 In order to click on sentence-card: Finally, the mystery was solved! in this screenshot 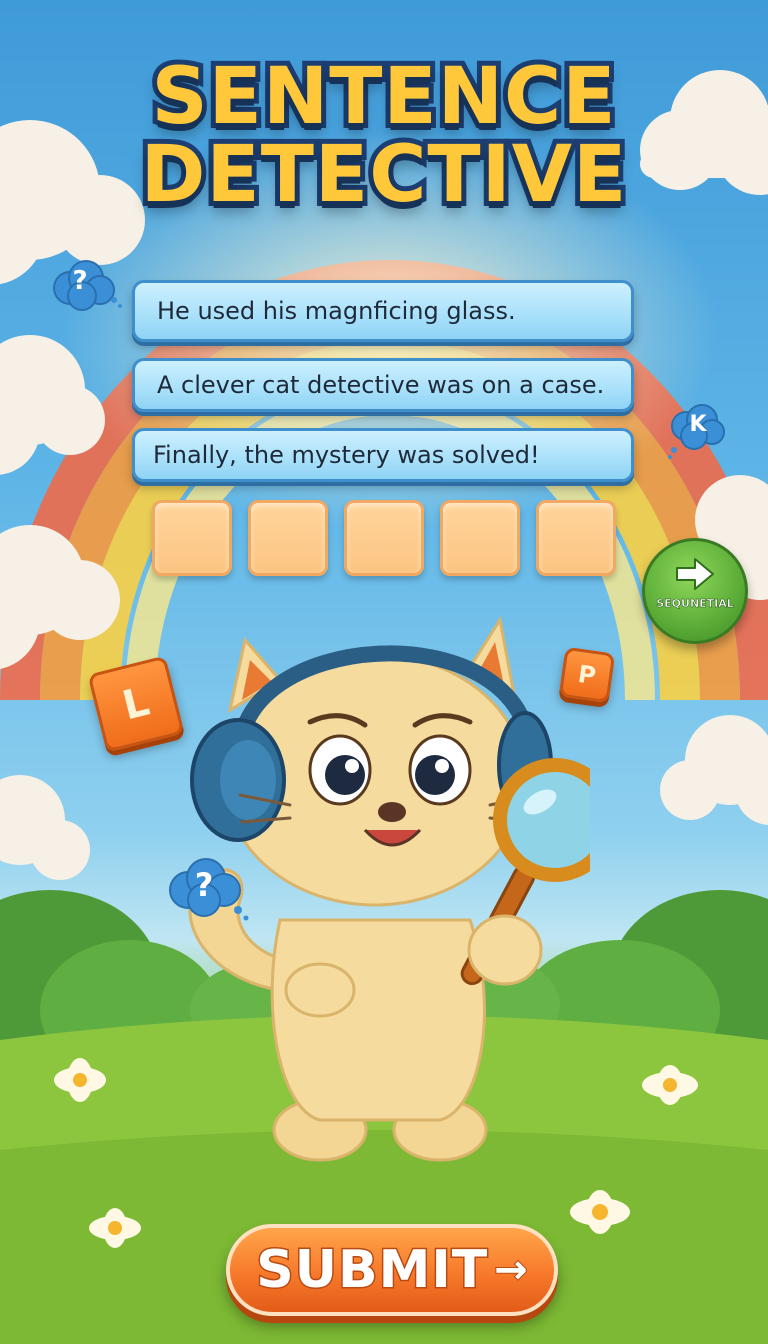, I will do `click(383, 455)`.